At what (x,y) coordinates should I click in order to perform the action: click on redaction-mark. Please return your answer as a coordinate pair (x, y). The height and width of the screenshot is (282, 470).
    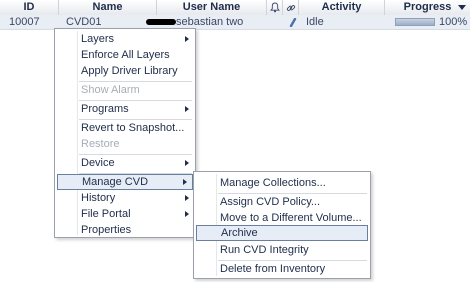
    Looking at the image, I should click on (161, 22).